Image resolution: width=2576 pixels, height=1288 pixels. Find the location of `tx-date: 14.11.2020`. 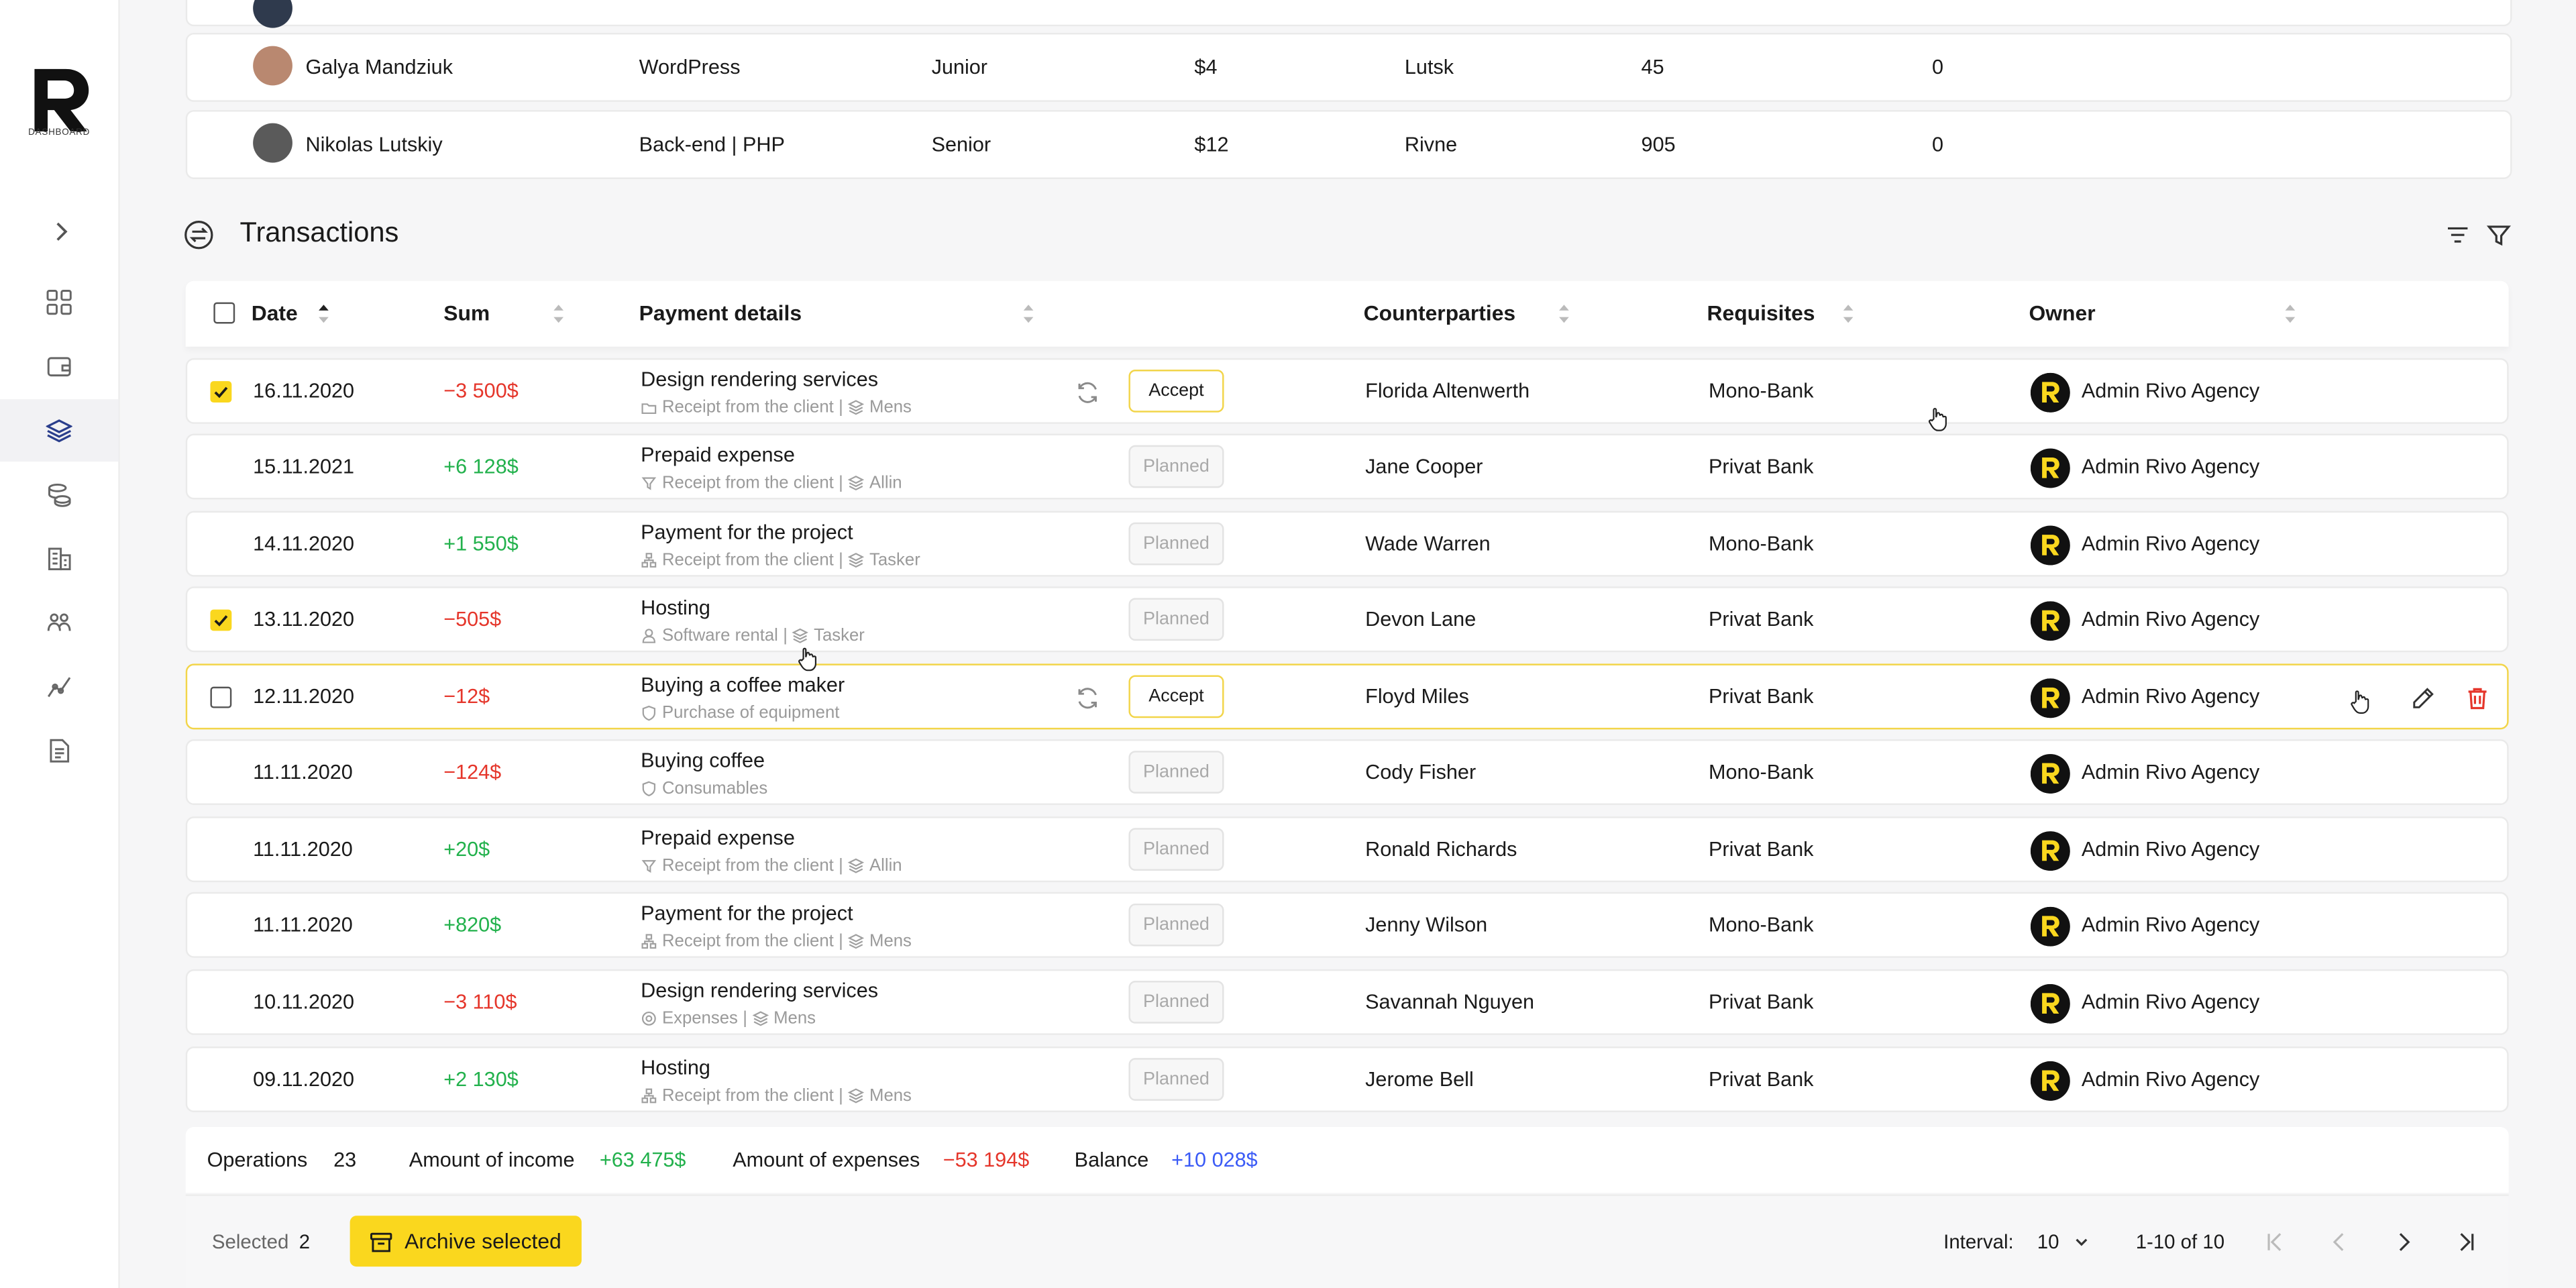

tx-date: 14.11.2020 is located at coordinates (304, 543).